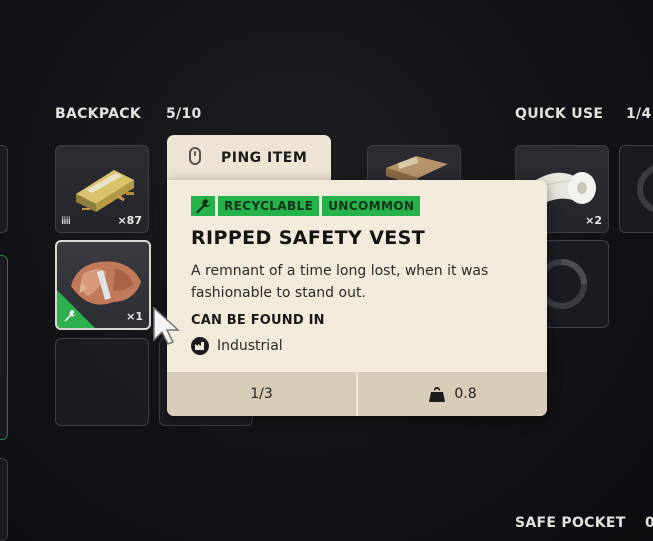 This screenshot has width=653, height=541. Describe the element at coordinates (636, 189) in the screenshot. I see `quick-use-slot` at that location.